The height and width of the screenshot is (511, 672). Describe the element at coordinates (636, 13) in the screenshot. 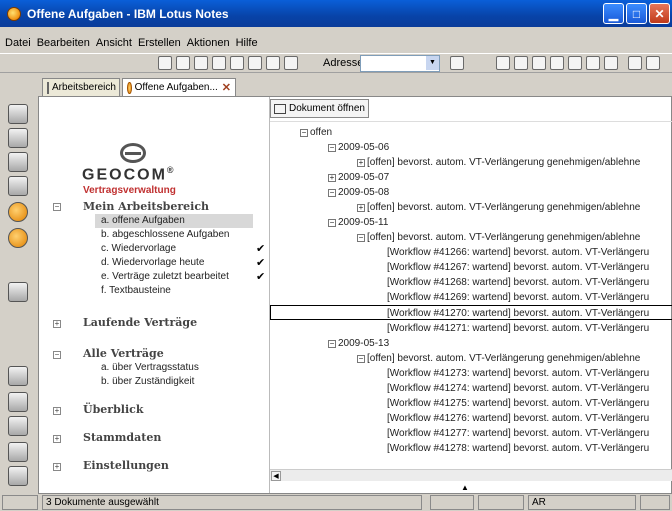

I see `maximize-button: □` at that location.